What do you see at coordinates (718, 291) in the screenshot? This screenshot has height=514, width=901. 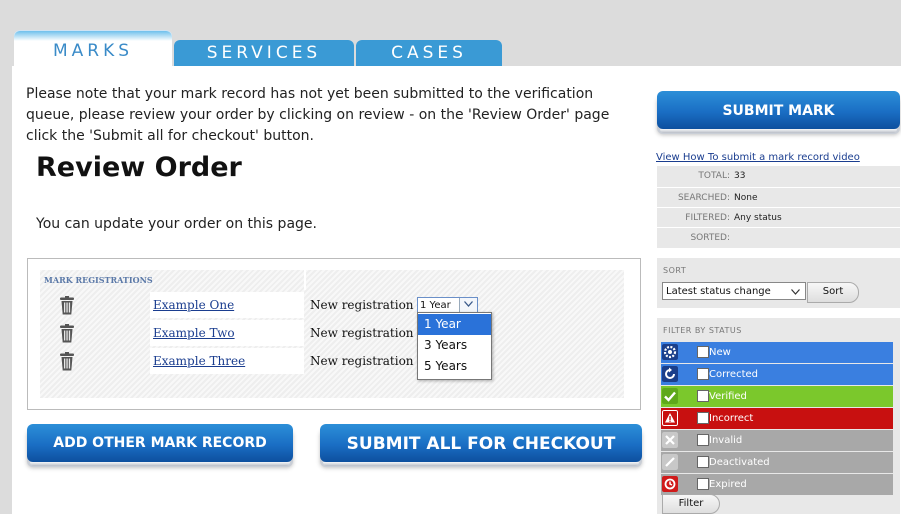 I see `sort-select-value: Latest status change` at bounding box center [718, 291].